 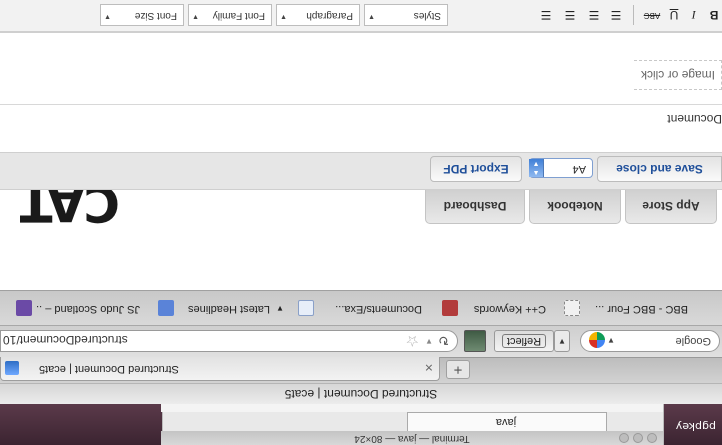 I want to click on bold-button: B, so click(x=713, y=15).